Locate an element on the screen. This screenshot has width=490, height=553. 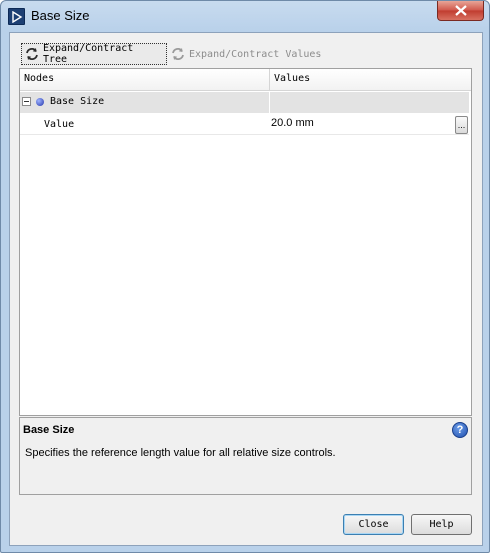
property-value-field: 20.0 mm is located at coordinates (292, 123).